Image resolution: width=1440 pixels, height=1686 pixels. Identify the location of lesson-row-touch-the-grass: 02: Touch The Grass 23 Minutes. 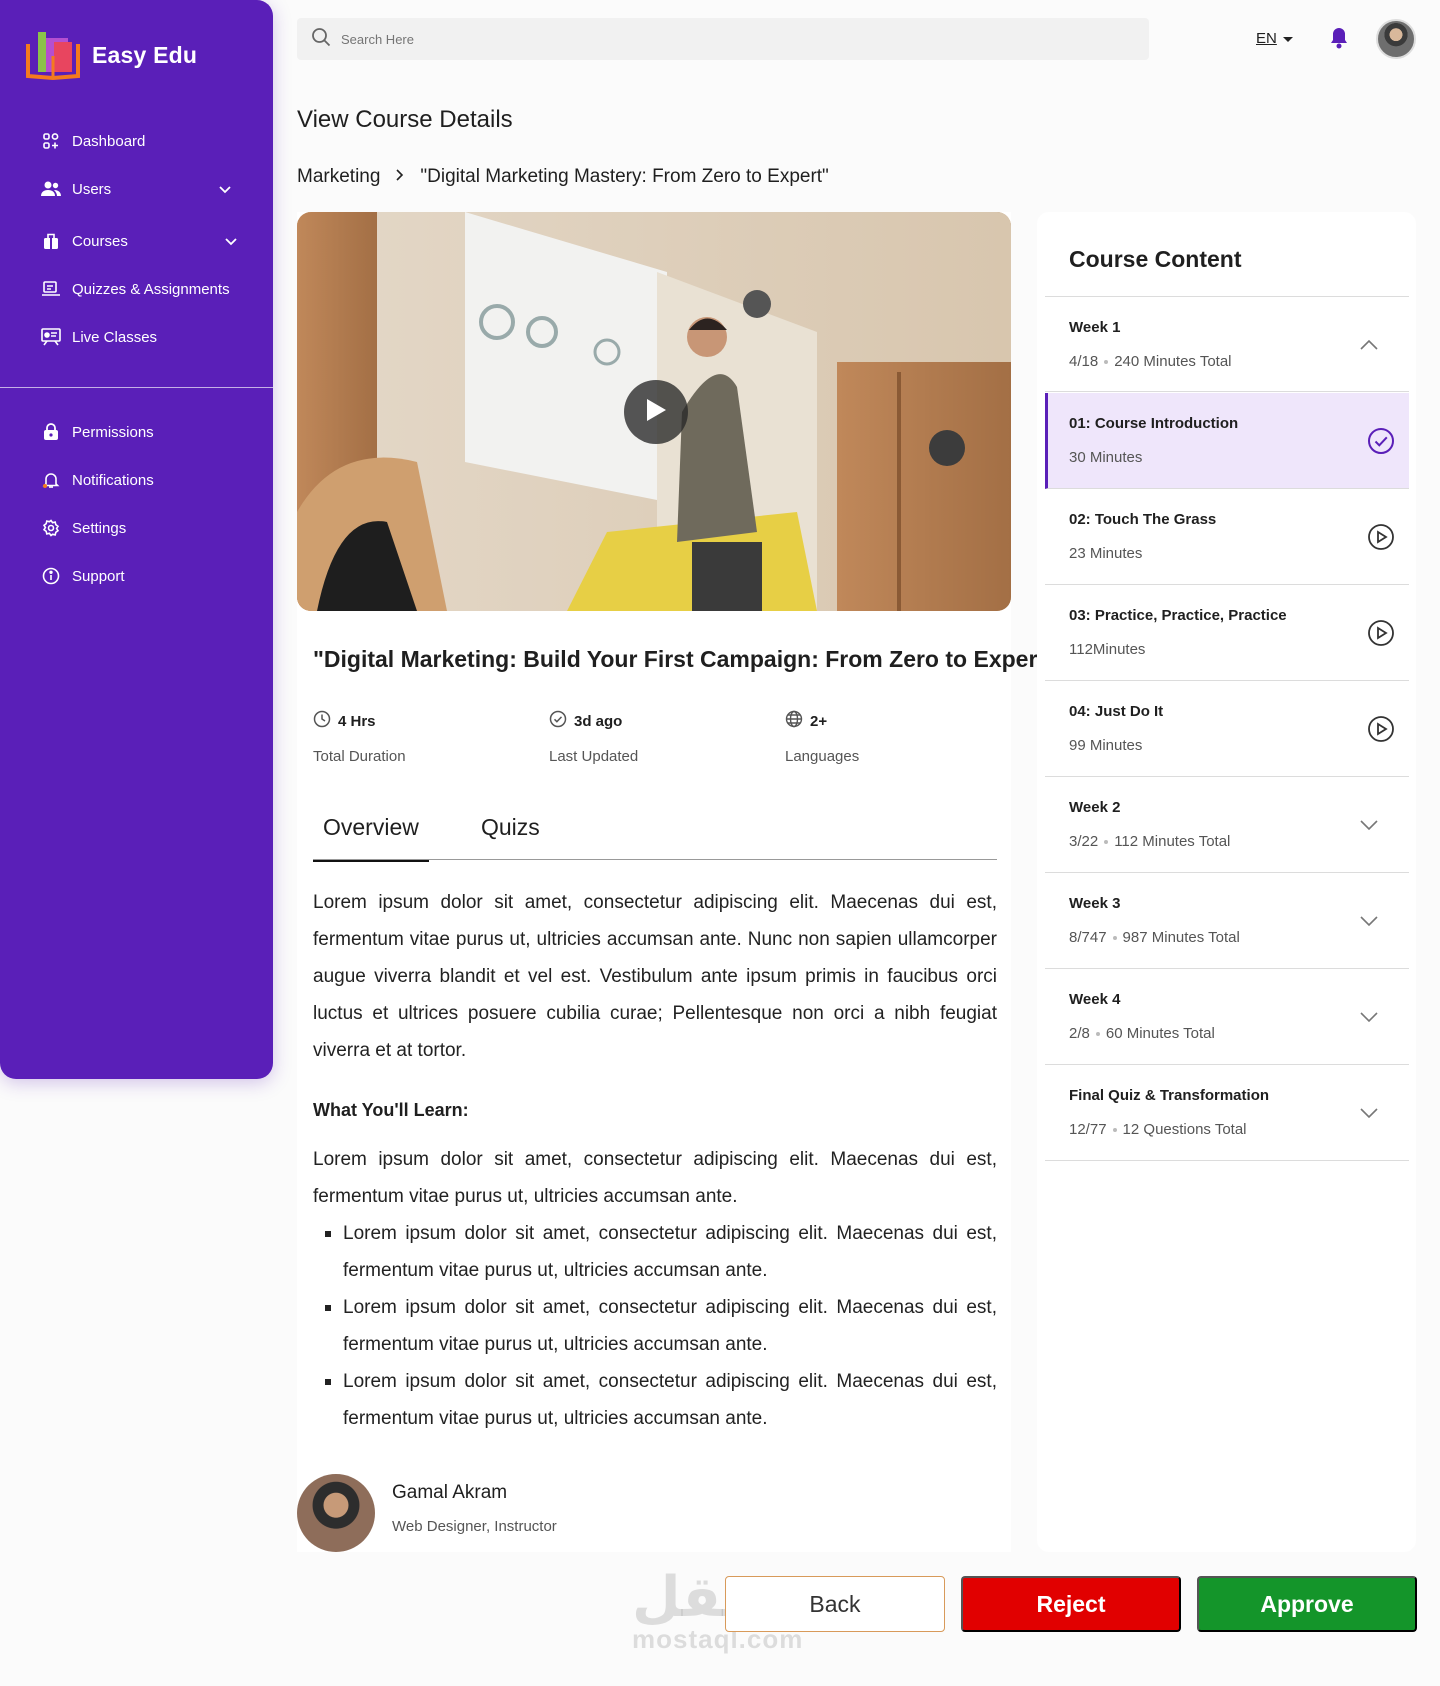
(1227, 537).